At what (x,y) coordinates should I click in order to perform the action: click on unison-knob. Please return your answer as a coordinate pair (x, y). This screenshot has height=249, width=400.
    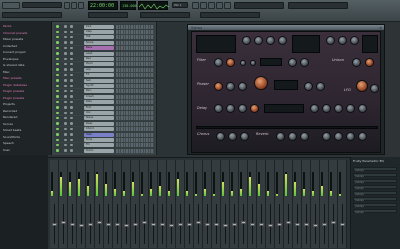
    Looking at the image, I should click on (356, 62).